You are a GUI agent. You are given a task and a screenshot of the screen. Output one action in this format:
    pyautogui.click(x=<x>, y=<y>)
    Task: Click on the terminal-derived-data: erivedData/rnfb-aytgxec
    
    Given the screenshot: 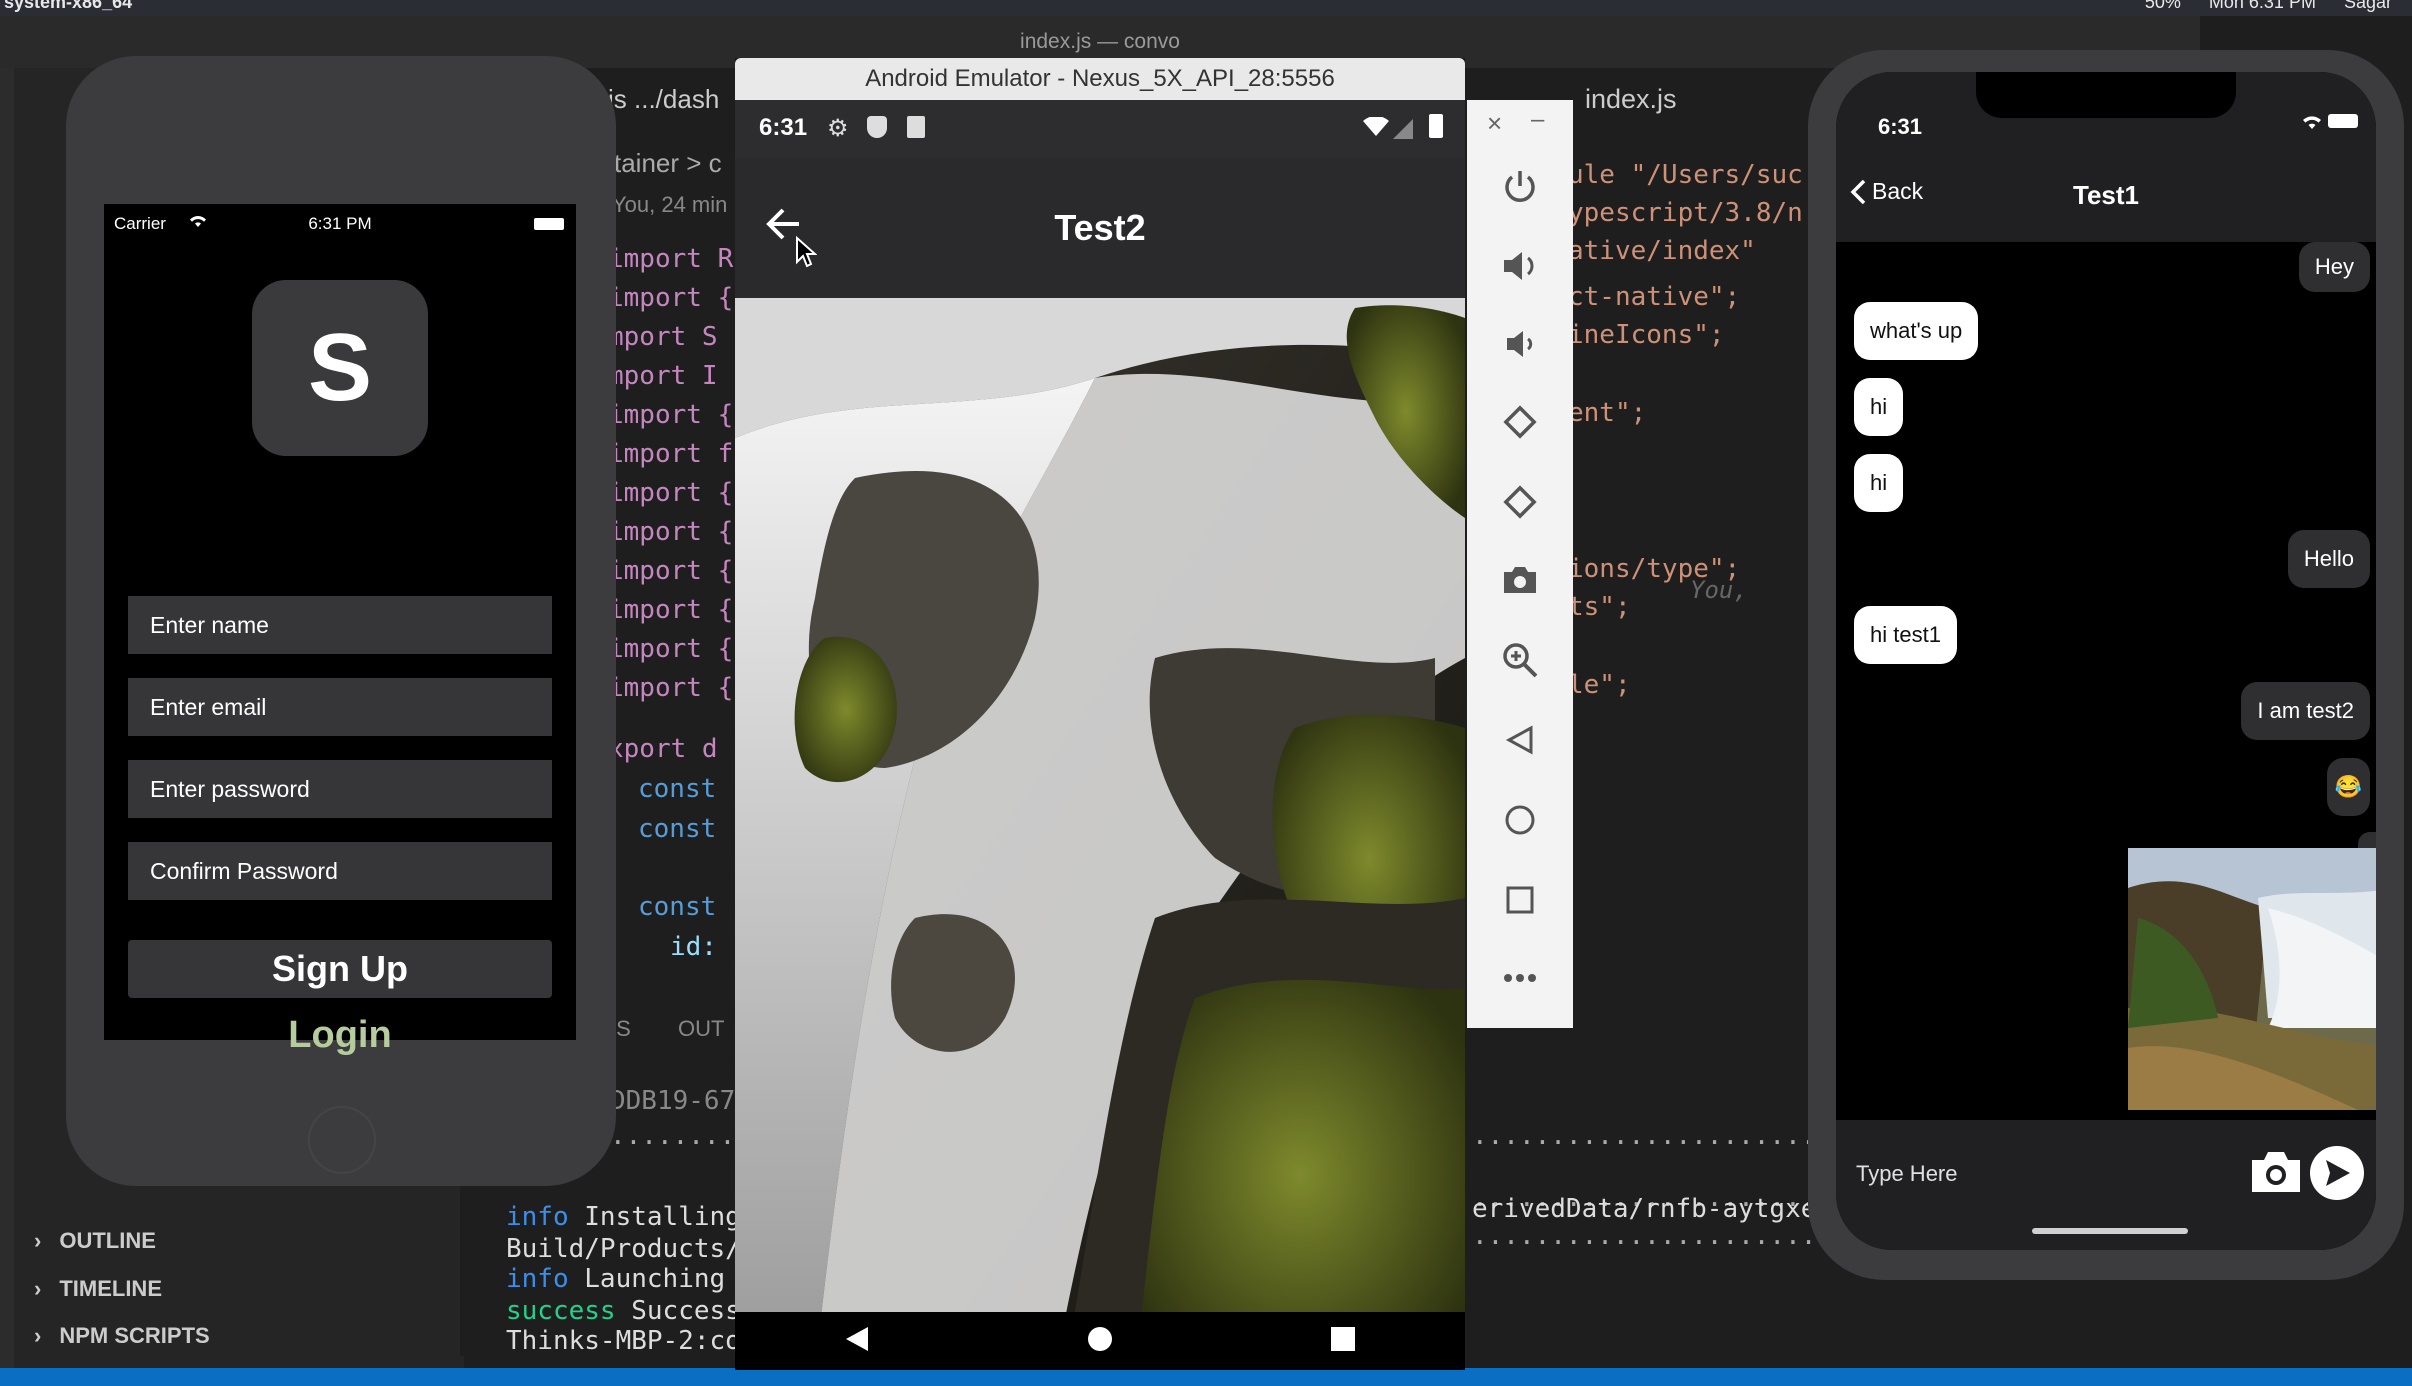 What is the action you would take?
    pyautogui.click(x=1652, y=1209)
    